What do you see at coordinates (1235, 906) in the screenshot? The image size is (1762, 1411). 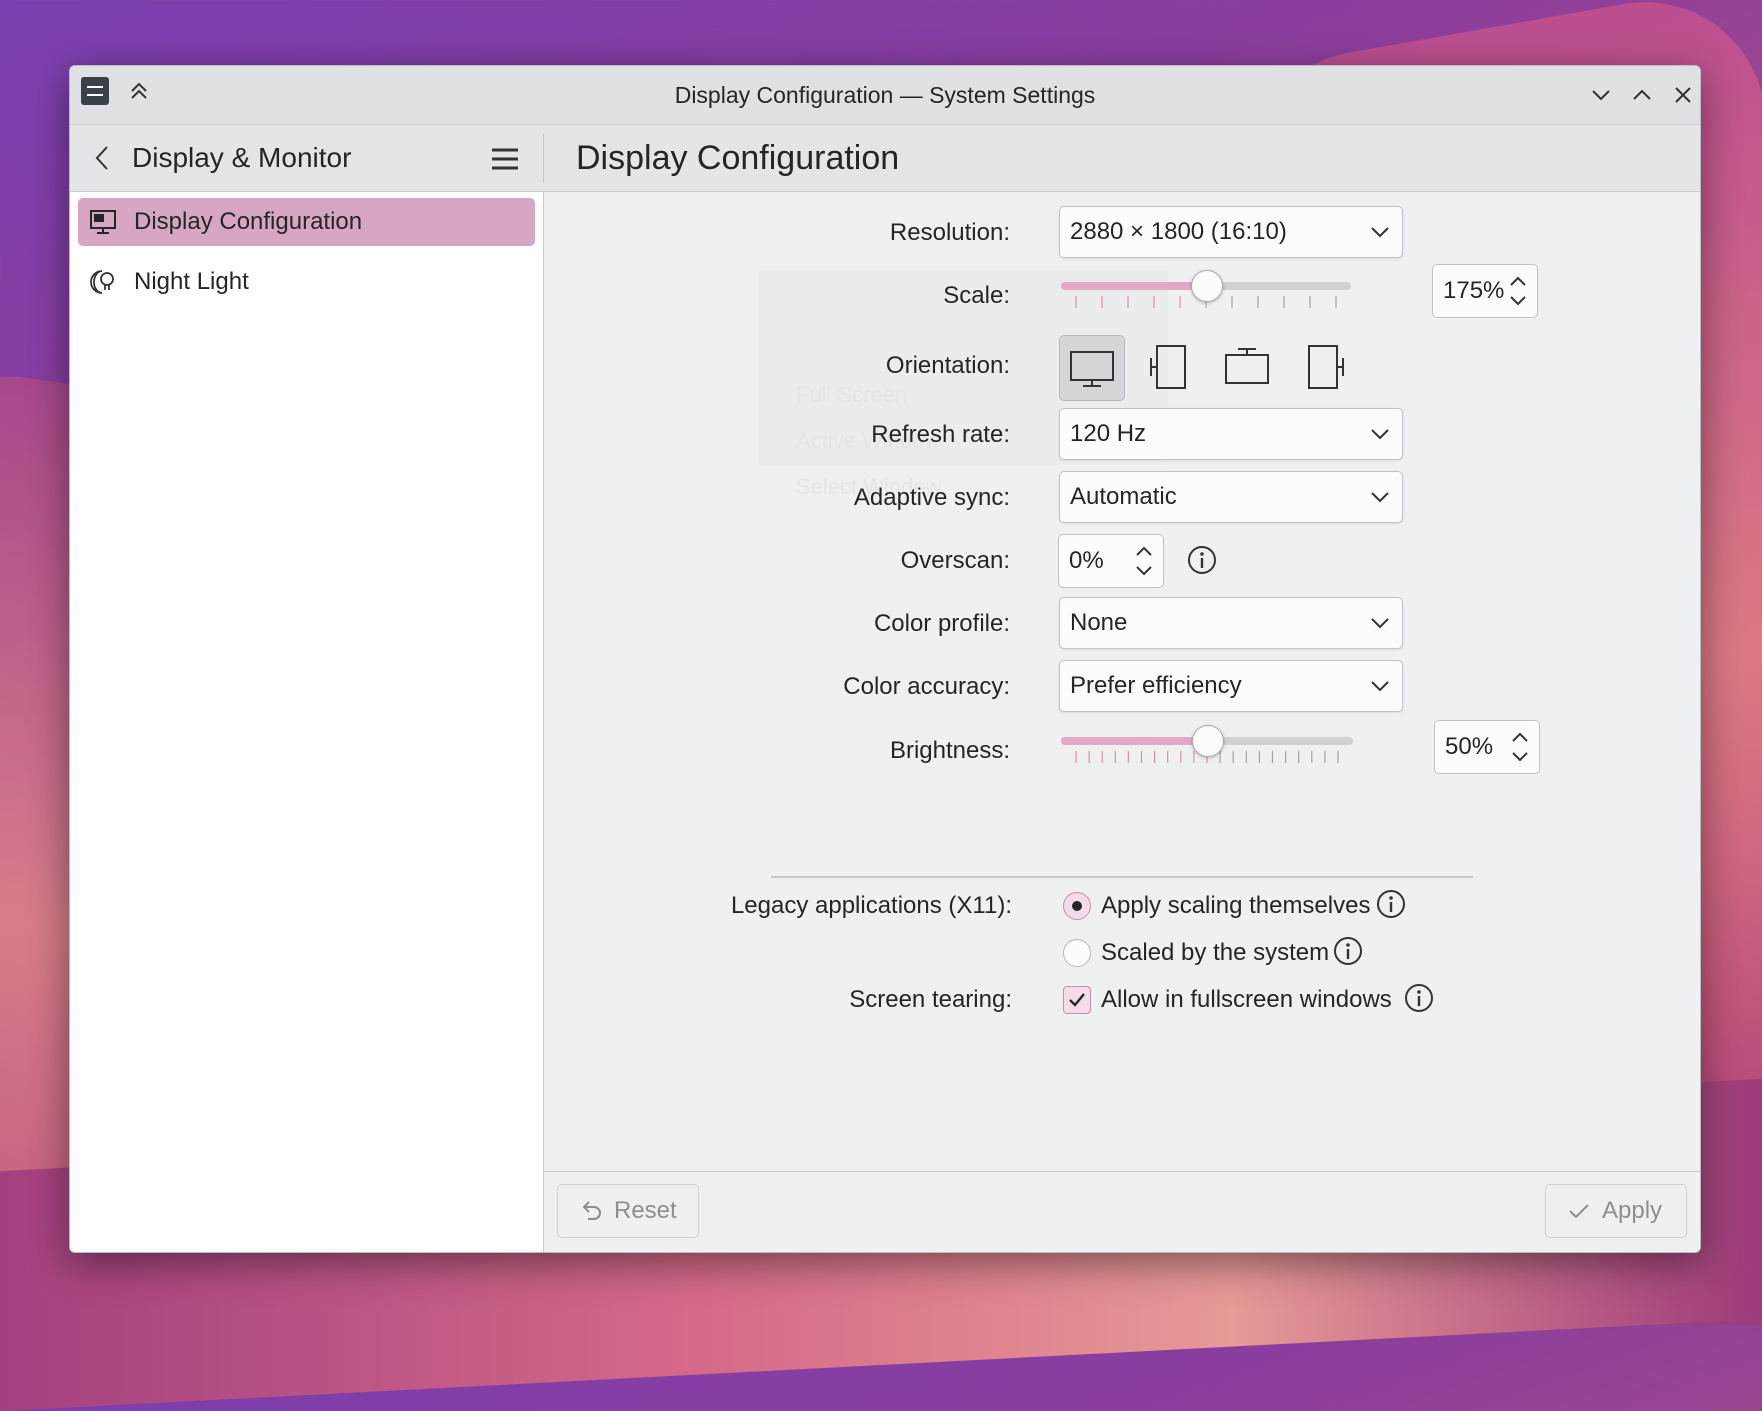 I see `legacy-apply-scaling-label: Apply scaling themselves` at bounding box center [1235, 906].